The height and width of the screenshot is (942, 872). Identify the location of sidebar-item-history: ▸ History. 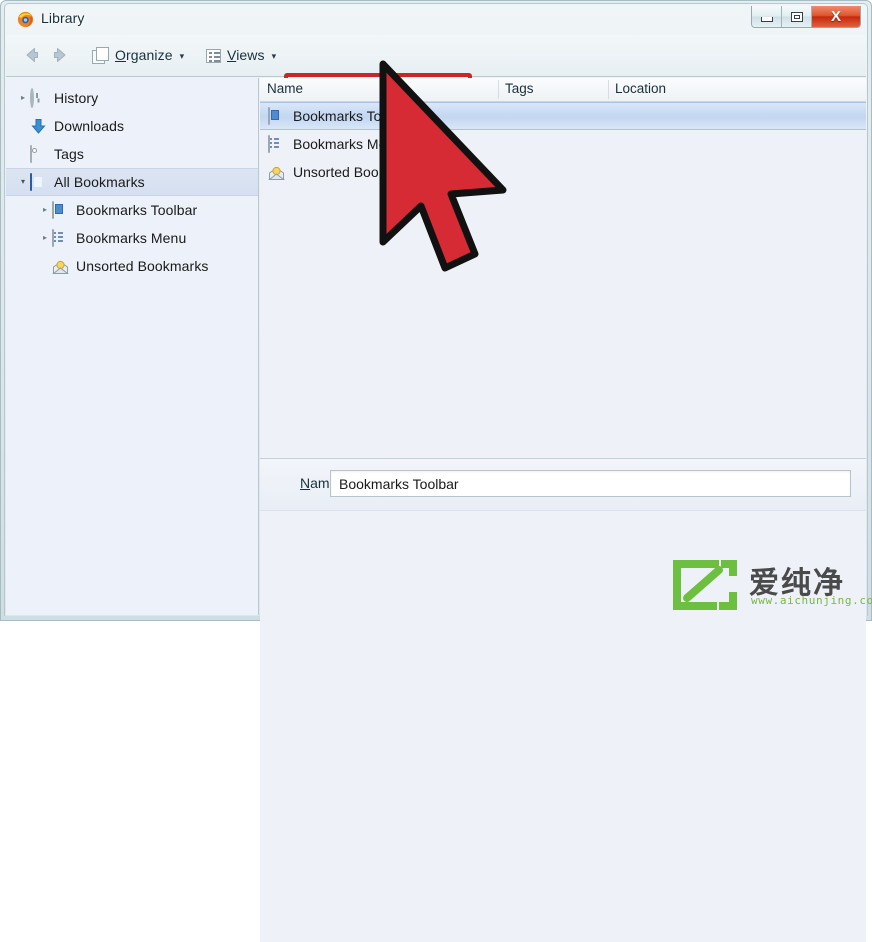
(132, 98).